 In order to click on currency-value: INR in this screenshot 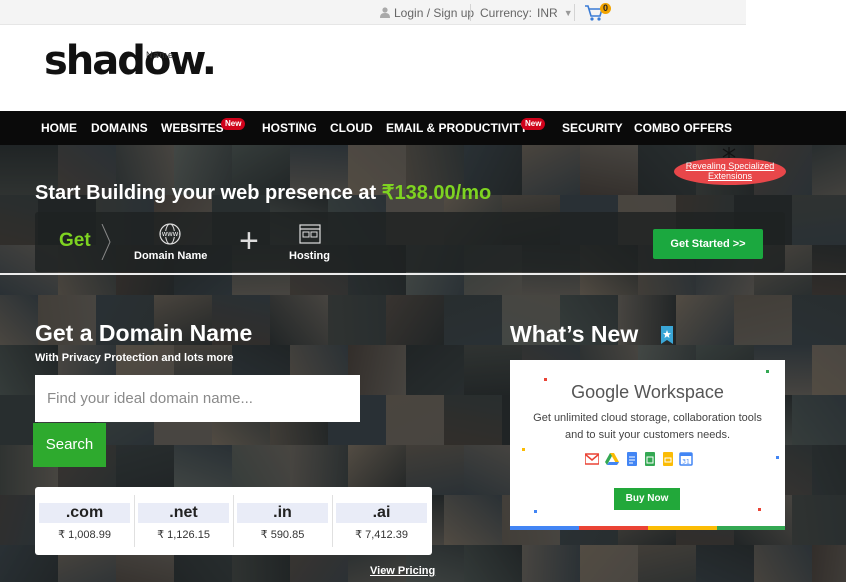, I will do `click(547, 12)`.